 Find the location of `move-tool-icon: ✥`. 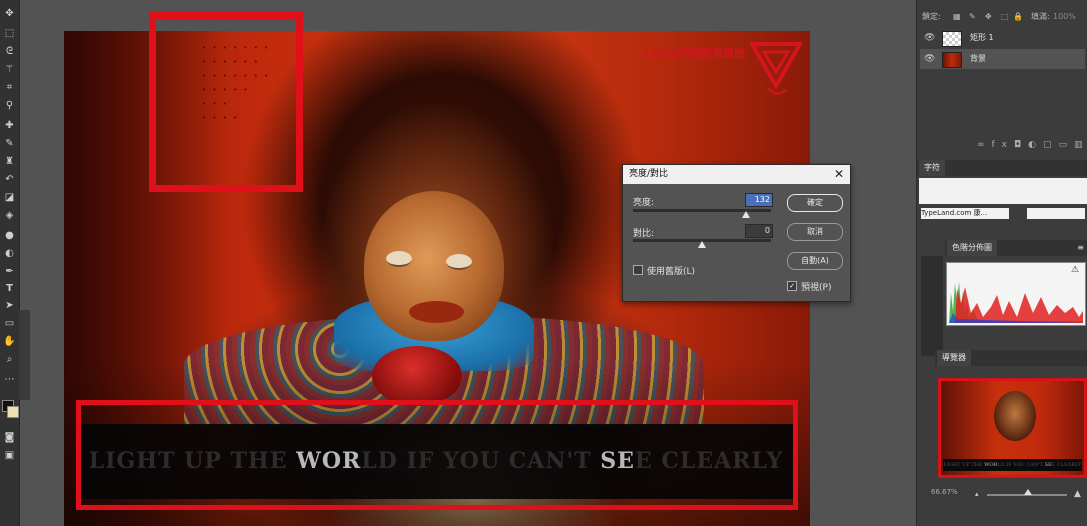

move-tool-icon: ✥ is located at coordinates (9, 13).